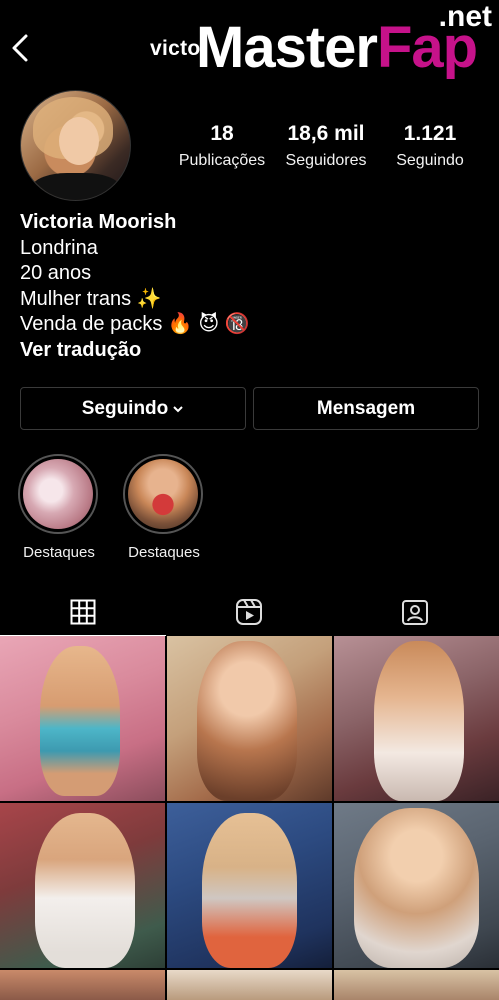 The width and height of the screenshot is (499, 1000). I want to click on chevron-down-icon, so click(178, 408).